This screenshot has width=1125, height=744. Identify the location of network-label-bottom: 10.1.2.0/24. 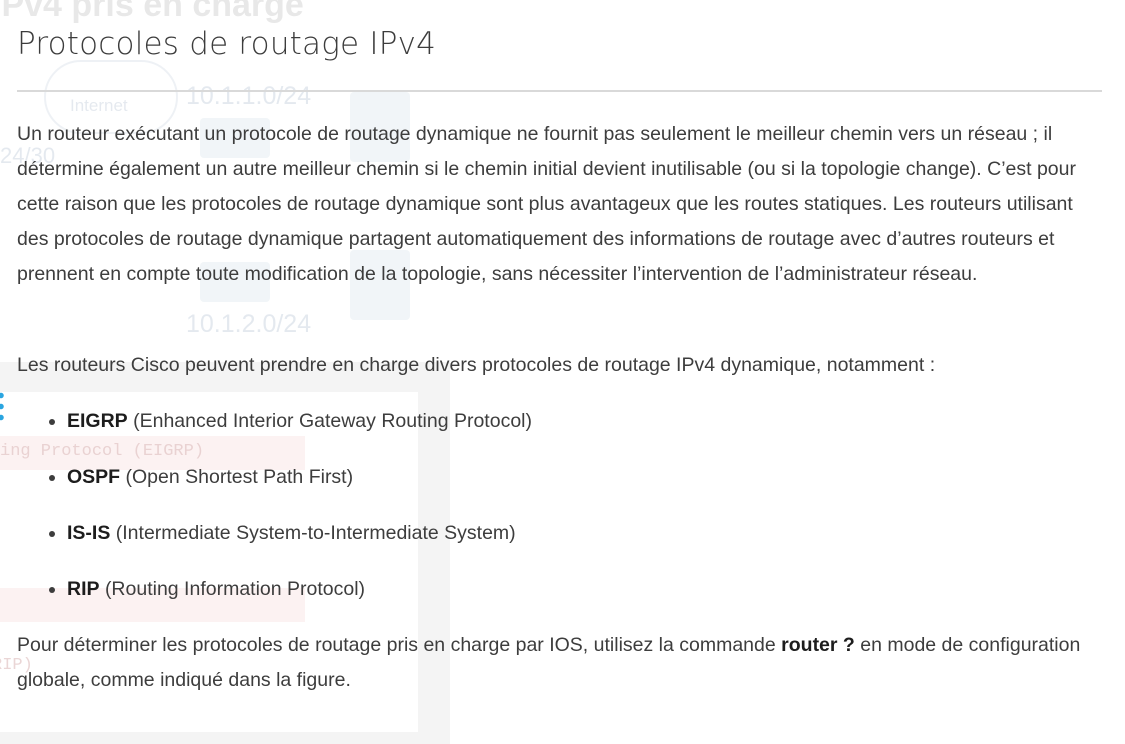
(249, 324).